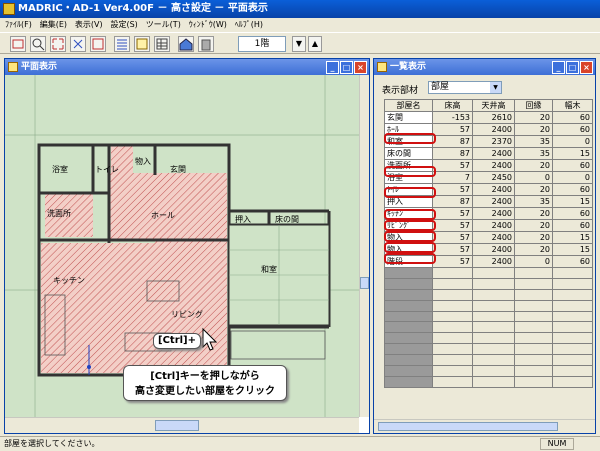 Image resolution: width=600 pixels, height=451 pixels. I want to click on plan-vertical-scrollbar, so click(364, 246).